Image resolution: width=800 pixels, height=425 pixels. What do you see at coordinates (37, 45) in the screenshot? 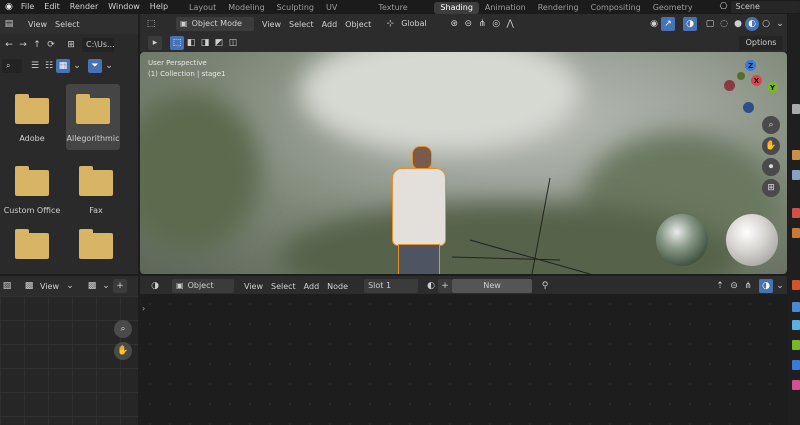
I see `parent-directory-icon: ↑` at bounding box center [37, 45].